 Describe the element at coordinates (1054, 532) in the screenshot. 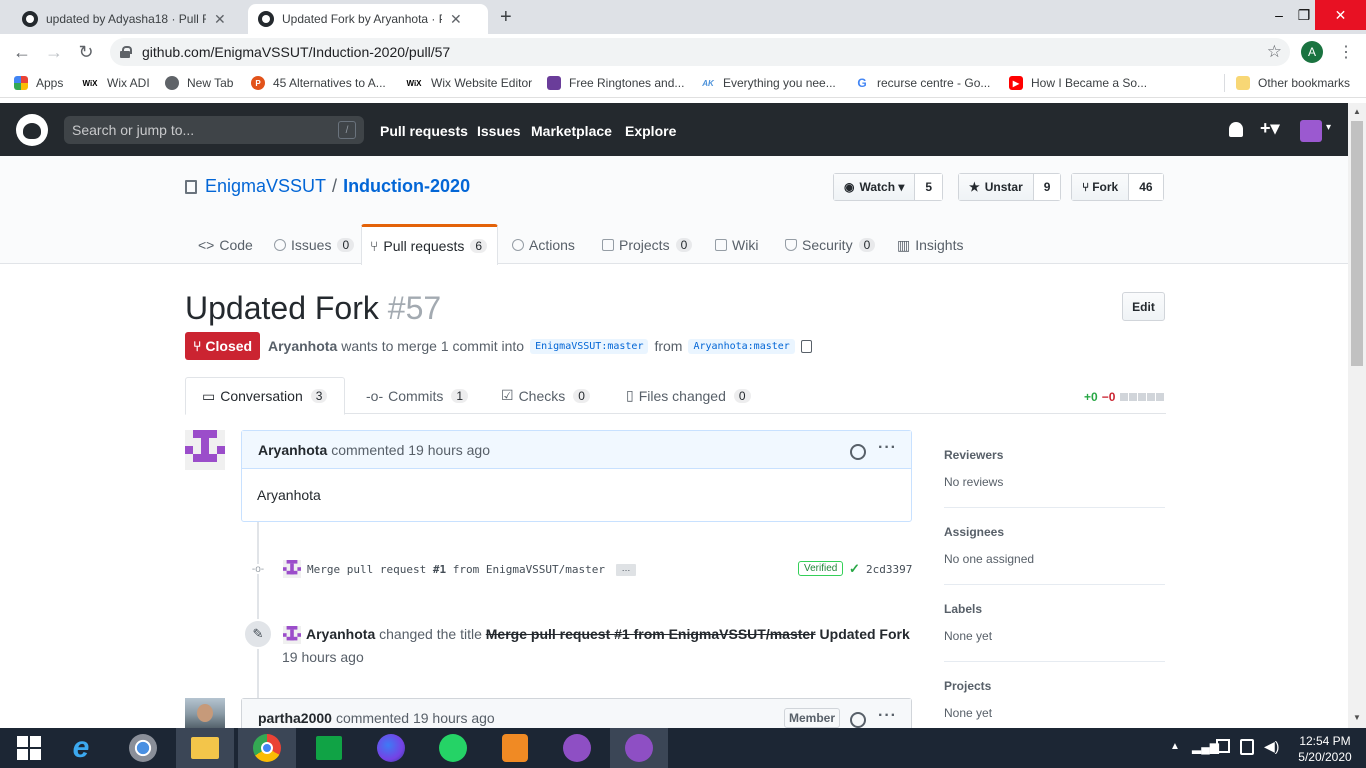

I see `sidebar-heading: Assignees` at that location.